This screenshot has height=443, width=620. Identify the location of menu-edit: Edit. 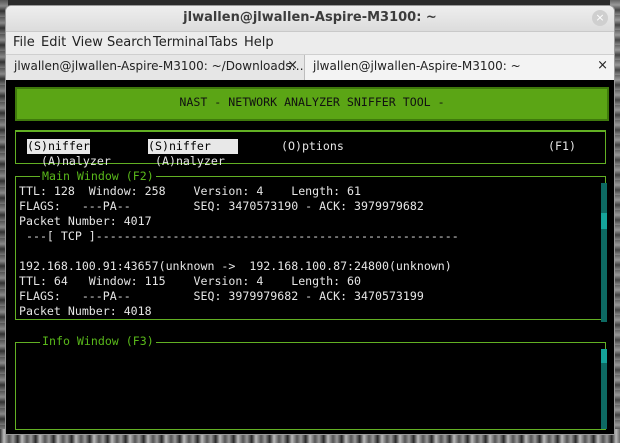
(53, 42).